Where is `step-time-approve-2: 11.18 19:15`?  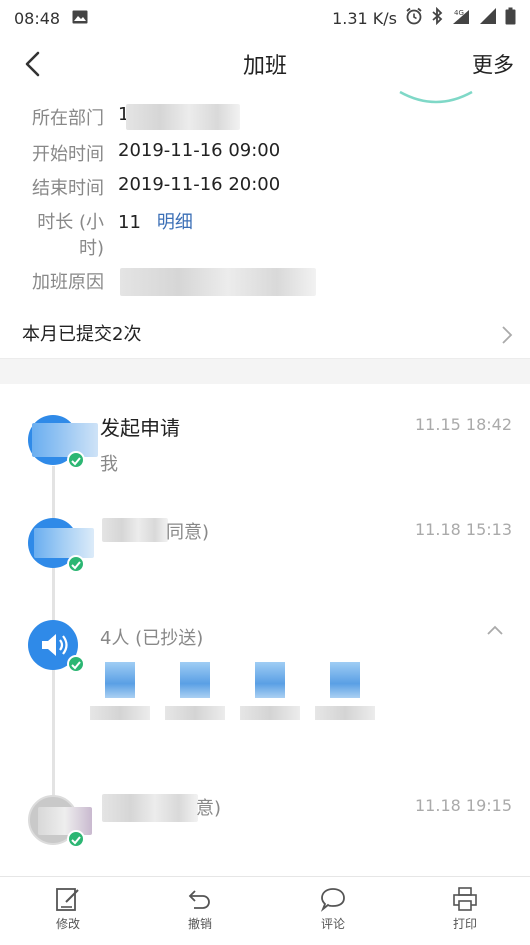
step-time-approve-2: 11.18 19:15 is located at coordinates (463, 805).